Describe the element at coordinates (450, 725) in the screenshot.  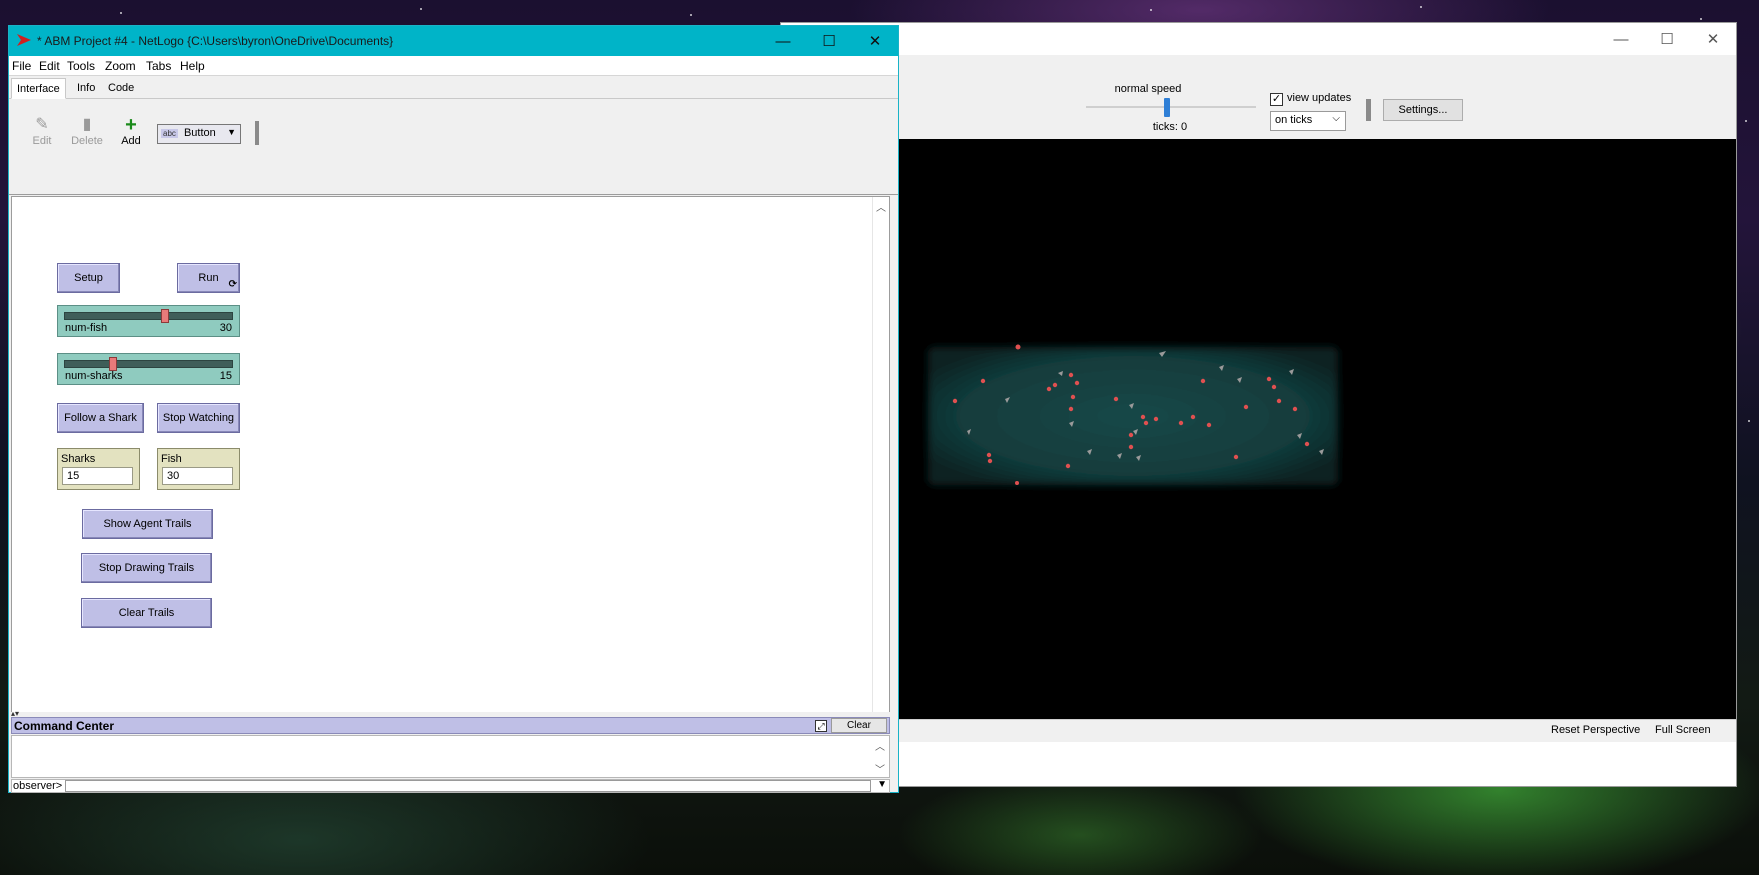
I see `command-center-header: Command Center ⤢ Clear` at that location.